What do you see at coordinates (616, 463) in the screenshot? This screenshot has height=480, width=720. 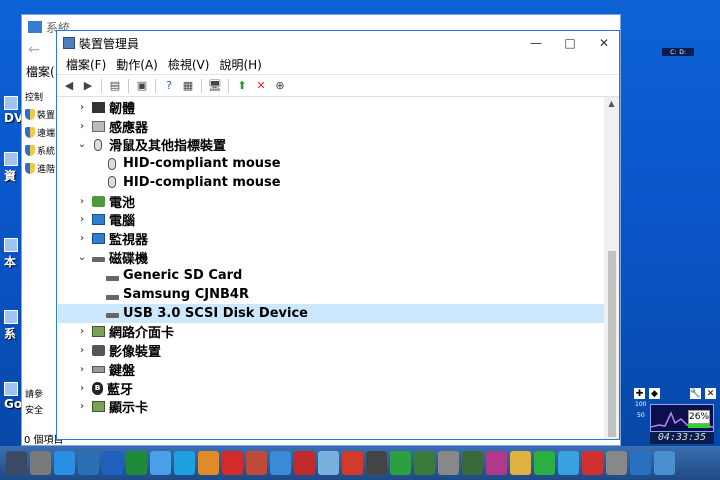 I see `cat-icon` at bounding box center [616, 463].